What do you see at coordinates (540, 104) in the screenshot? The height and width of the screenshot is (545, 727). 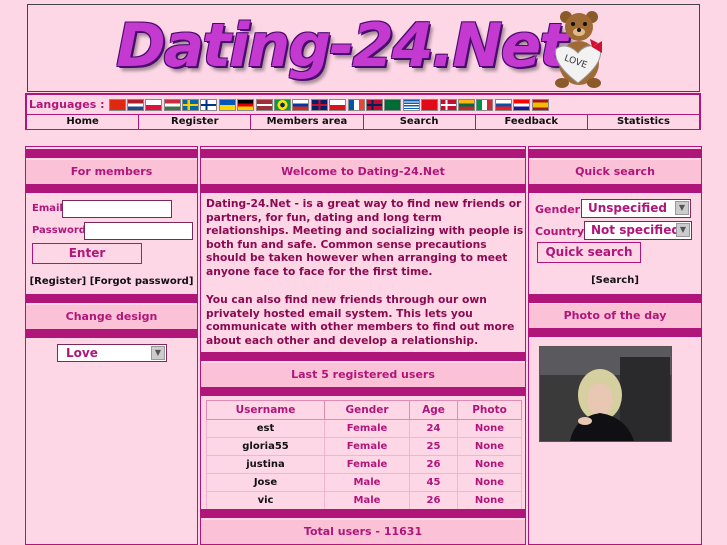 I see `spain-flag-icon` at bounding box center [540, 104].